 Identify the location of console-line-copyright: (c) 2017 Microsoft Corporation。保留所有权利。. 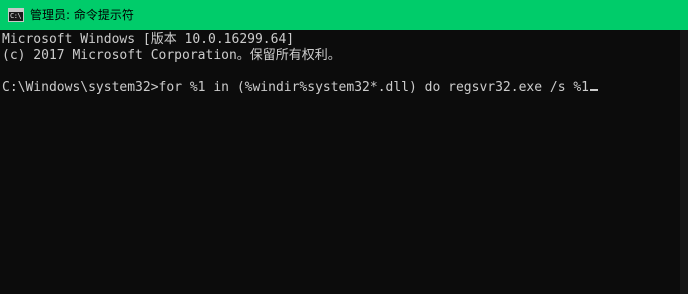
(171, 55).